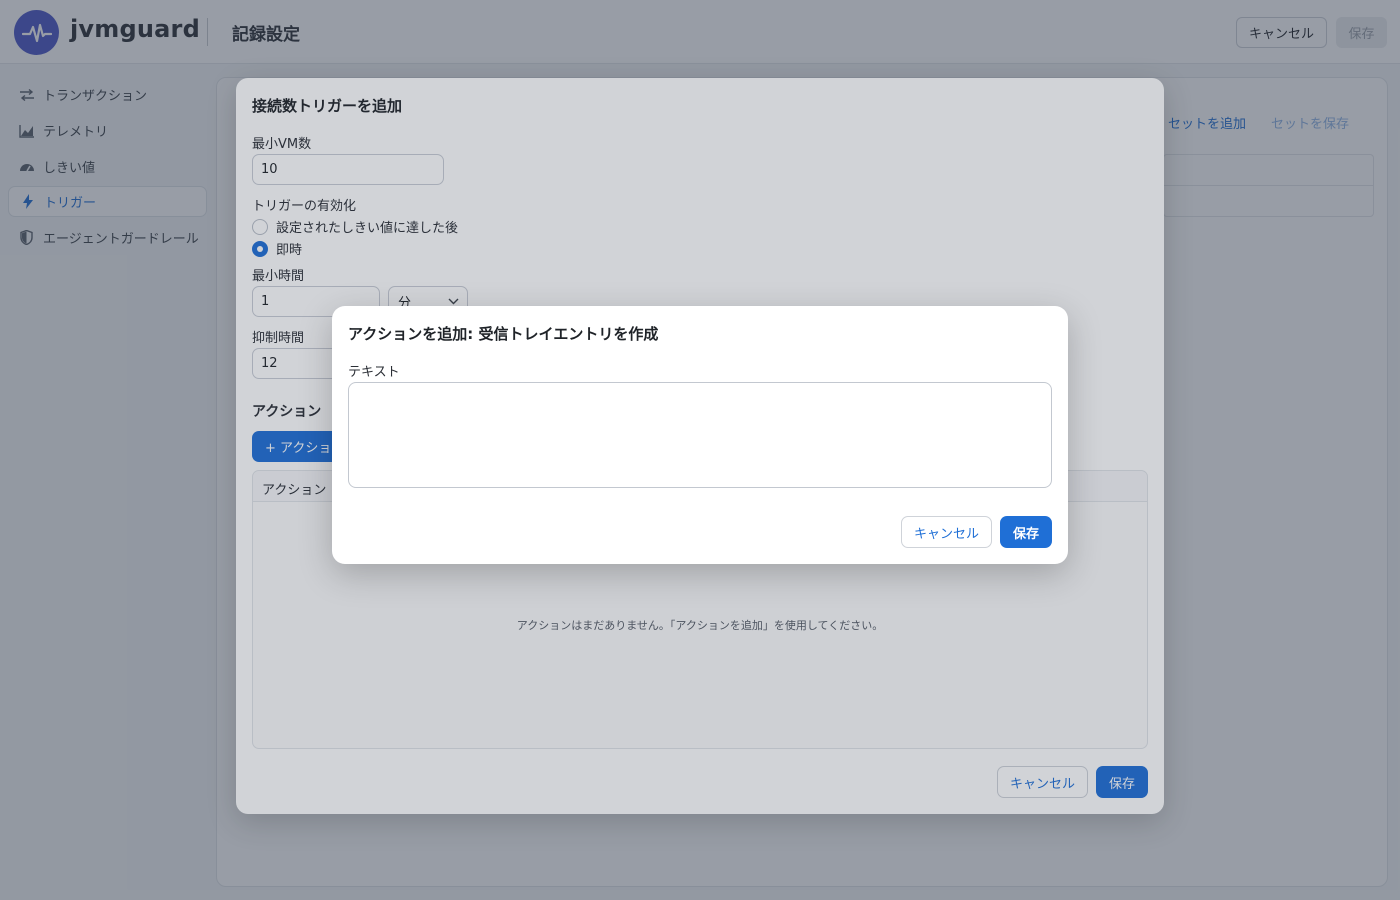 This screenshot has height=900, width=1400. Describe the element at coordinates (946, 532) in the screenshot. I see `action-cancel-button: キャンセル` at that location.